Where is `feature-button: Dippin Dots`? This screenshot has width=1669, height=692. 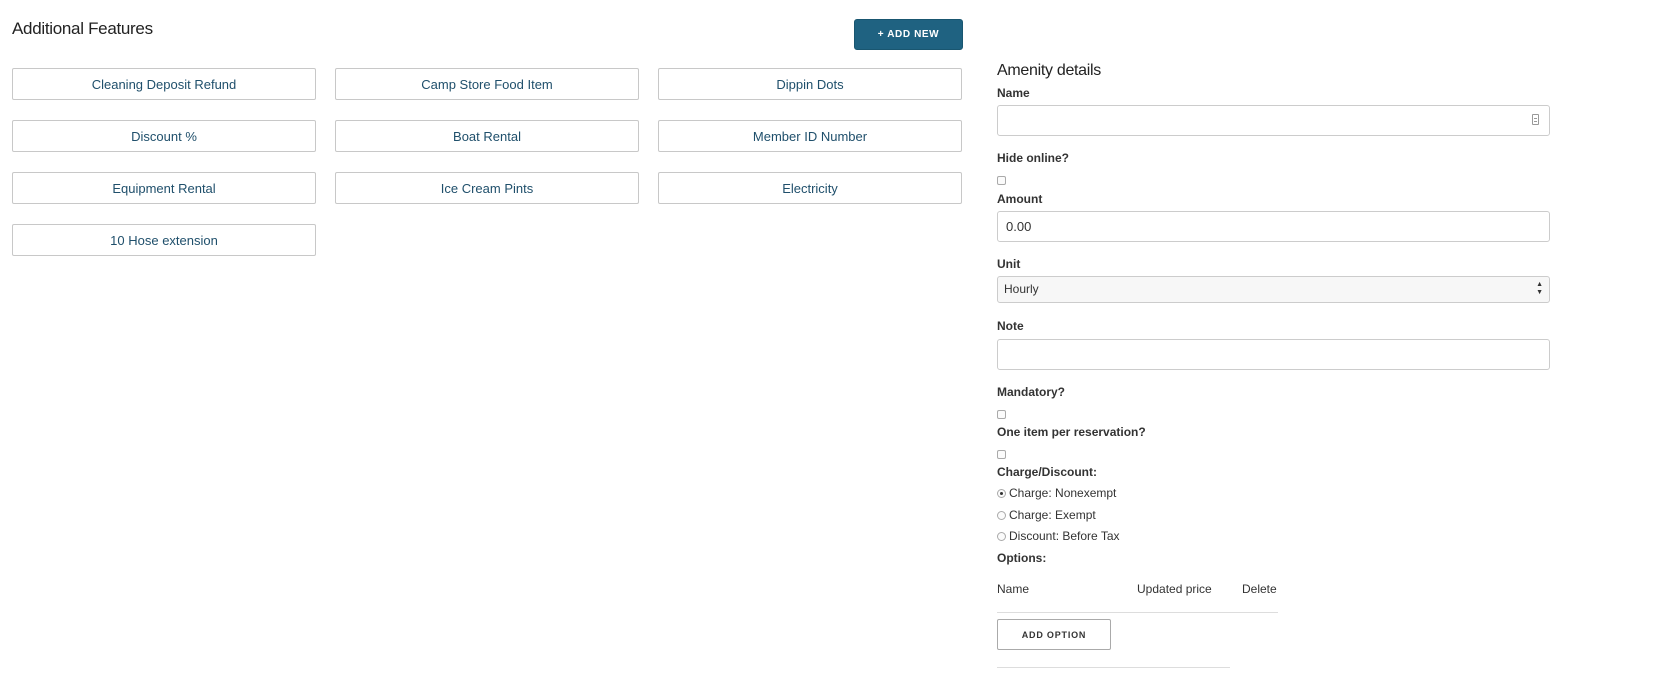
feature-button: Dippin Dots is located at coordinates (810, 84).